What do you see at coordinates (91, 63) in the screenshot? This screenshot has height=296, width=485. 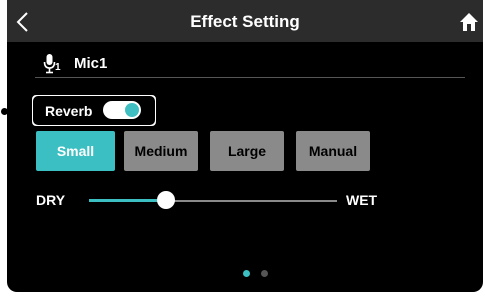 I see `channel-name: Mic1` at bounding box center [91, 63].